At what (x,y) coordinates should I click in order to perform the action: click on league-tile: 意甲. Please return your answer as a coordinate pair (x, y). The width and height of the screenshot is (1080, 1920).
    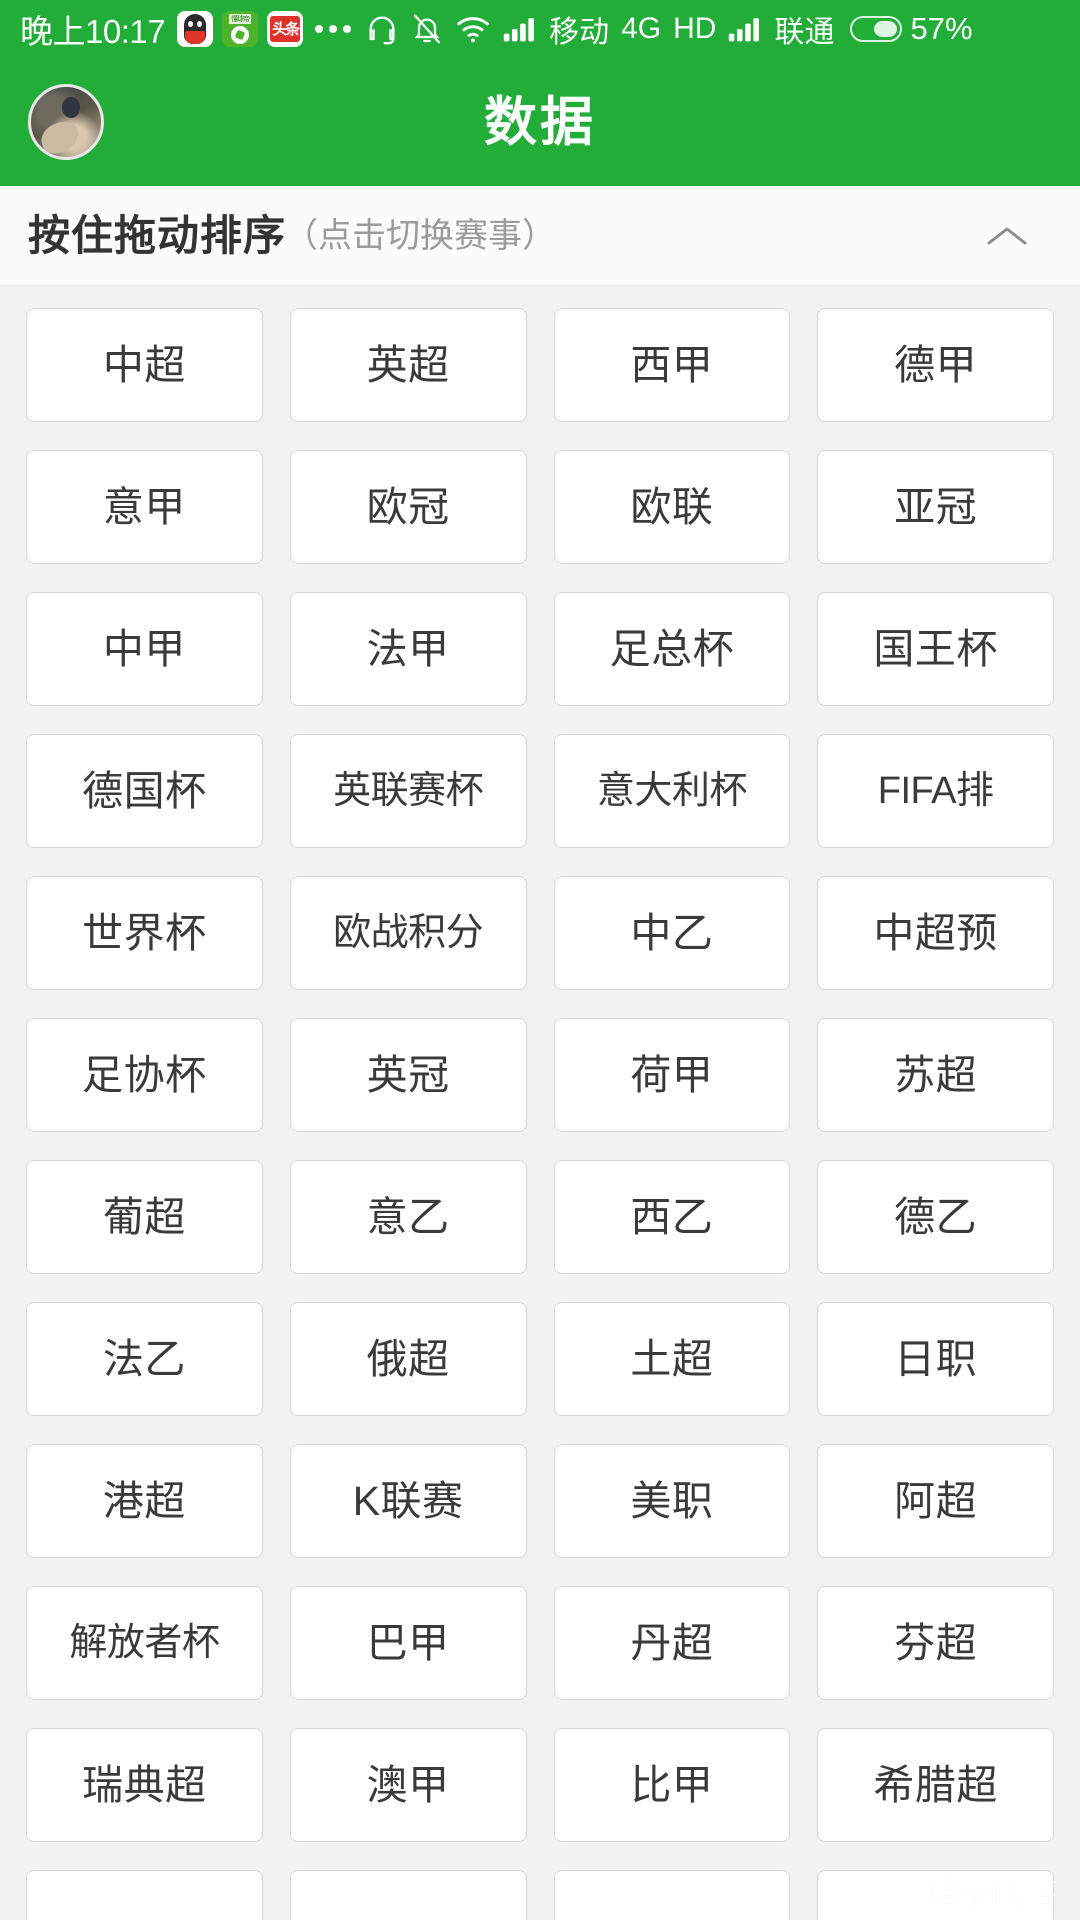
    Looking at the image, I should click on (144, 507).